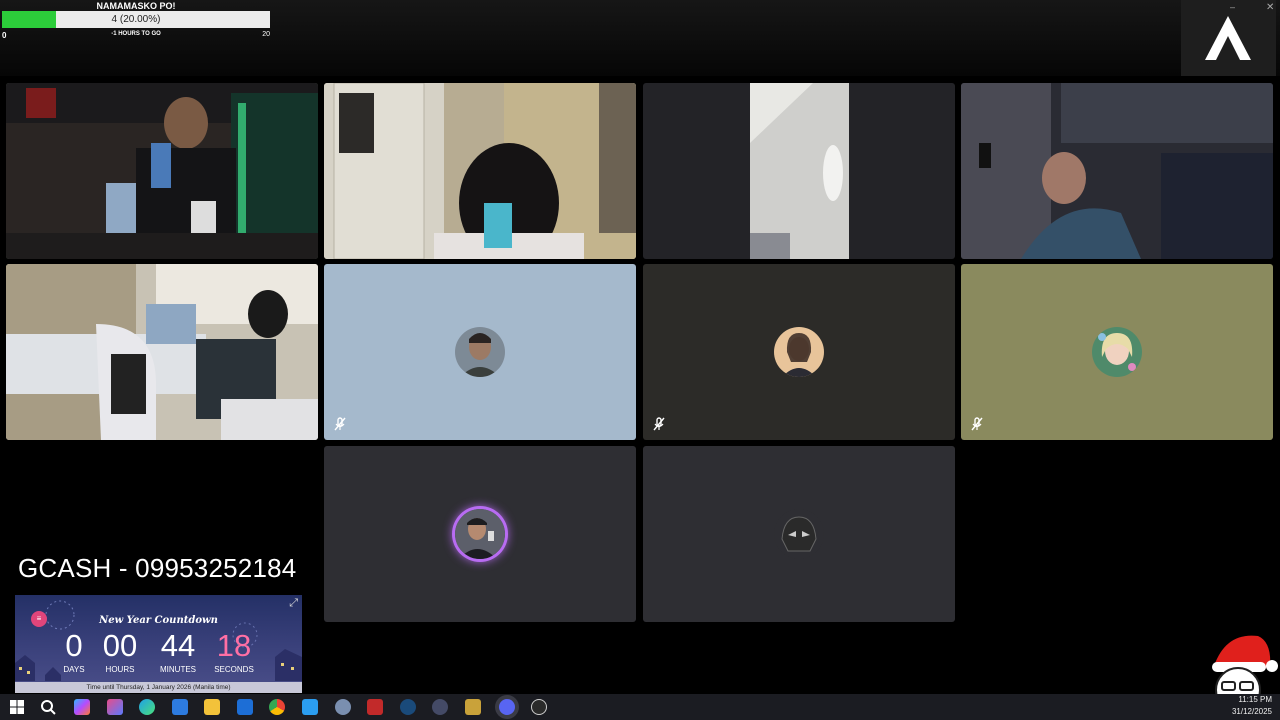 This screenshot has height=720, width=1280. I want to click on minutes-label: MINUTES, so click(178, 669).